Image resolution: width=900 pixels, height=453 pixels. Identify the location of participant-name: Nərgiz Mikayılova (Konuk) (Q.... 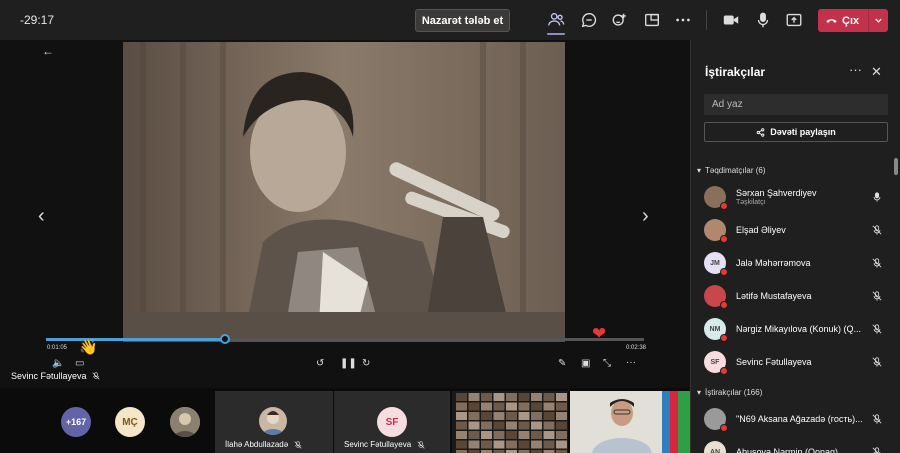
(799, 329).